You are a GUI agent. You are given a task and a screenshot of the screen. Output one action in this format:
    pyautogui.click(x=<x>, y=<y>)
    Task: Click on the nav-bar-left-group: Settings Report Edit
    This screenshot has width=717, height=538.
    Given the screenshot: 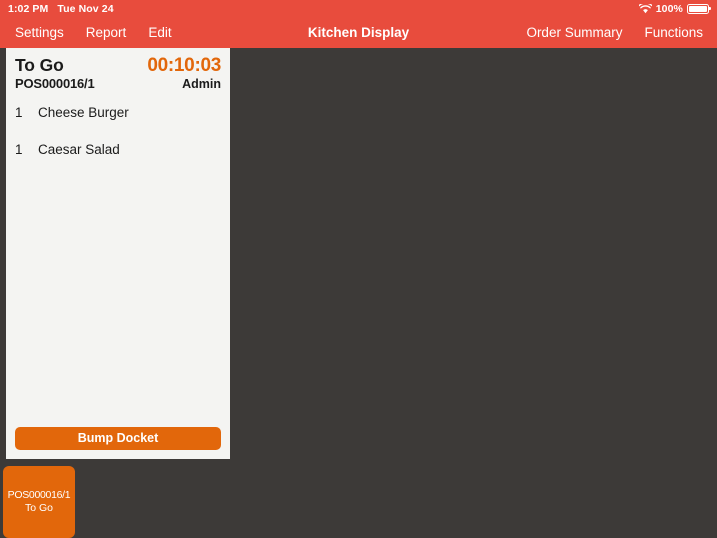 What is the action you would take?
    pyautogui.click(x=86, y=32)
    